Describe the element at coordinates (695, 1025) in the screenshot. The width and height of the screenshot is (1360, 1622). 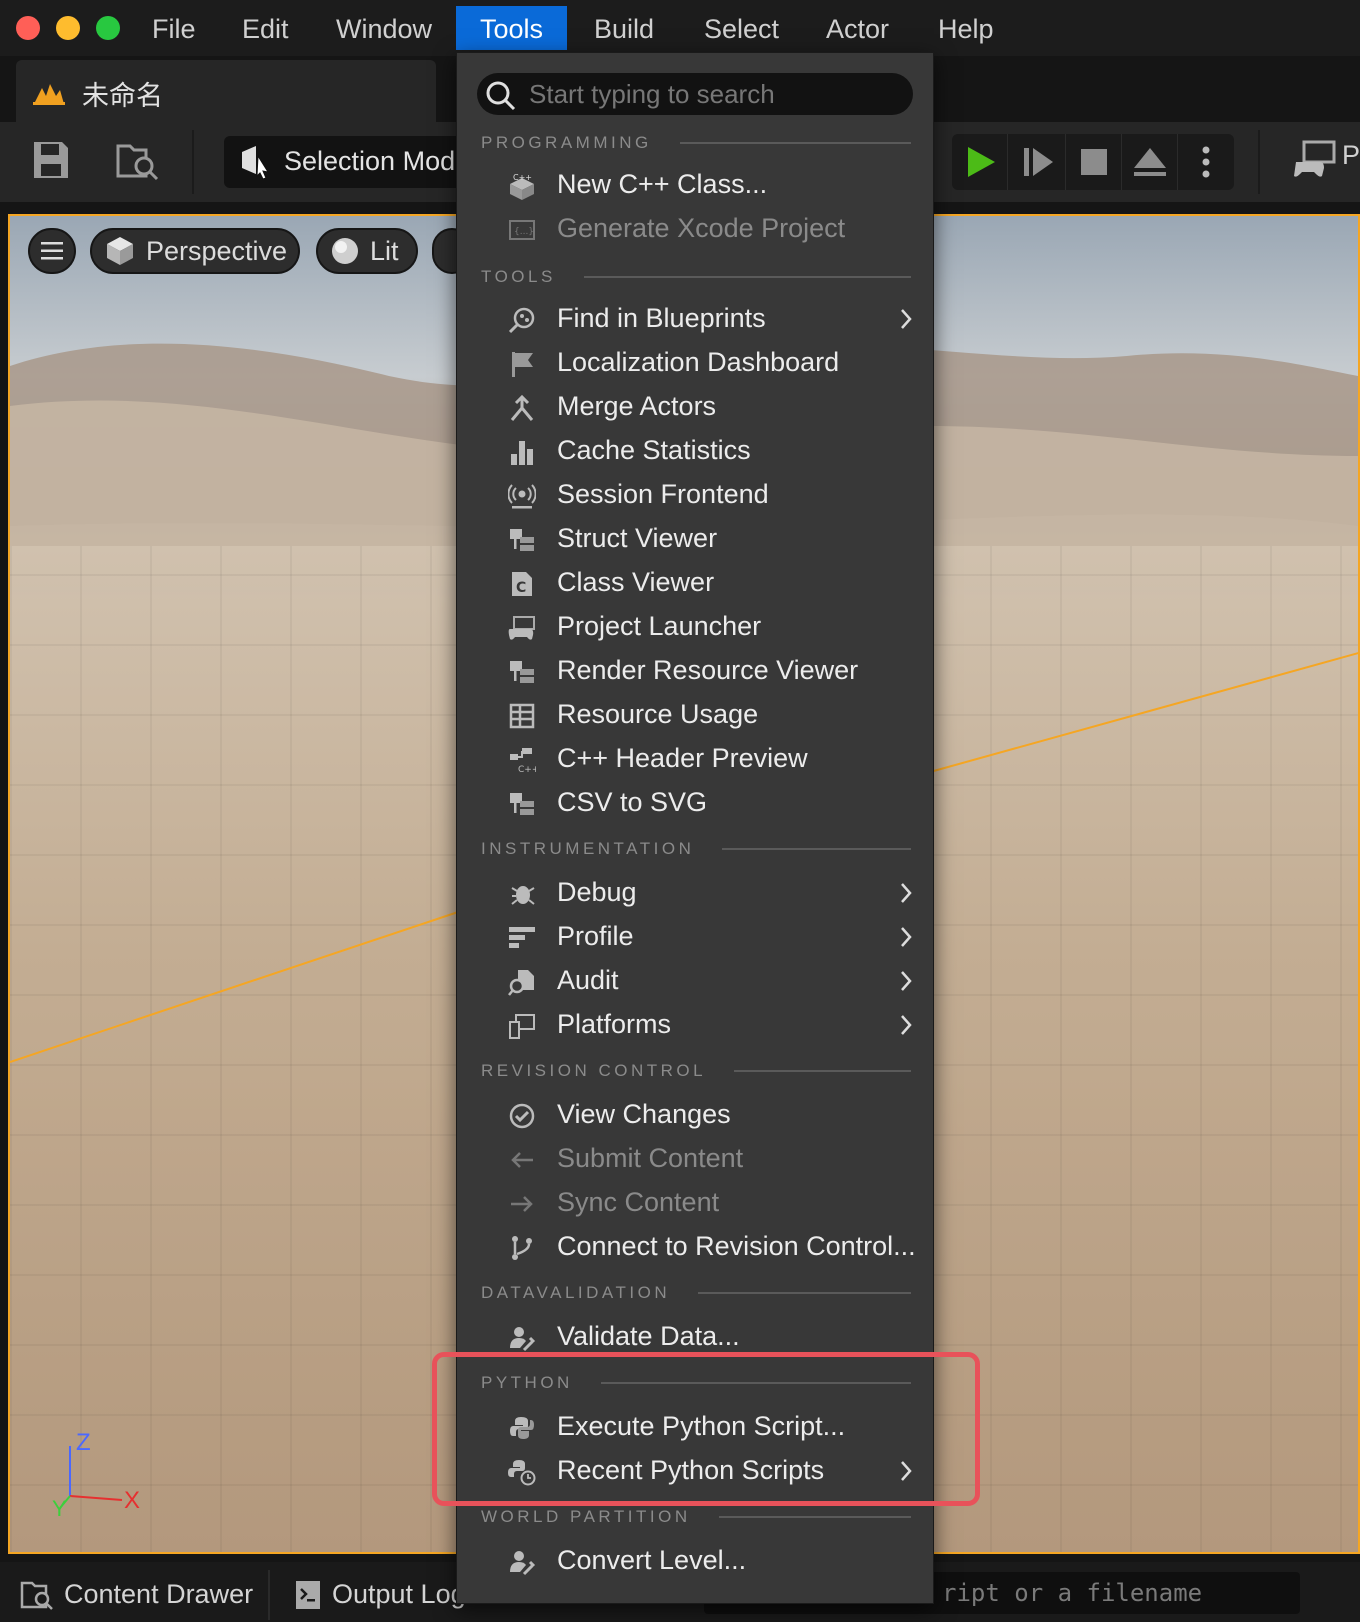
I see `menu-item-platforms: Platforms` at that location.